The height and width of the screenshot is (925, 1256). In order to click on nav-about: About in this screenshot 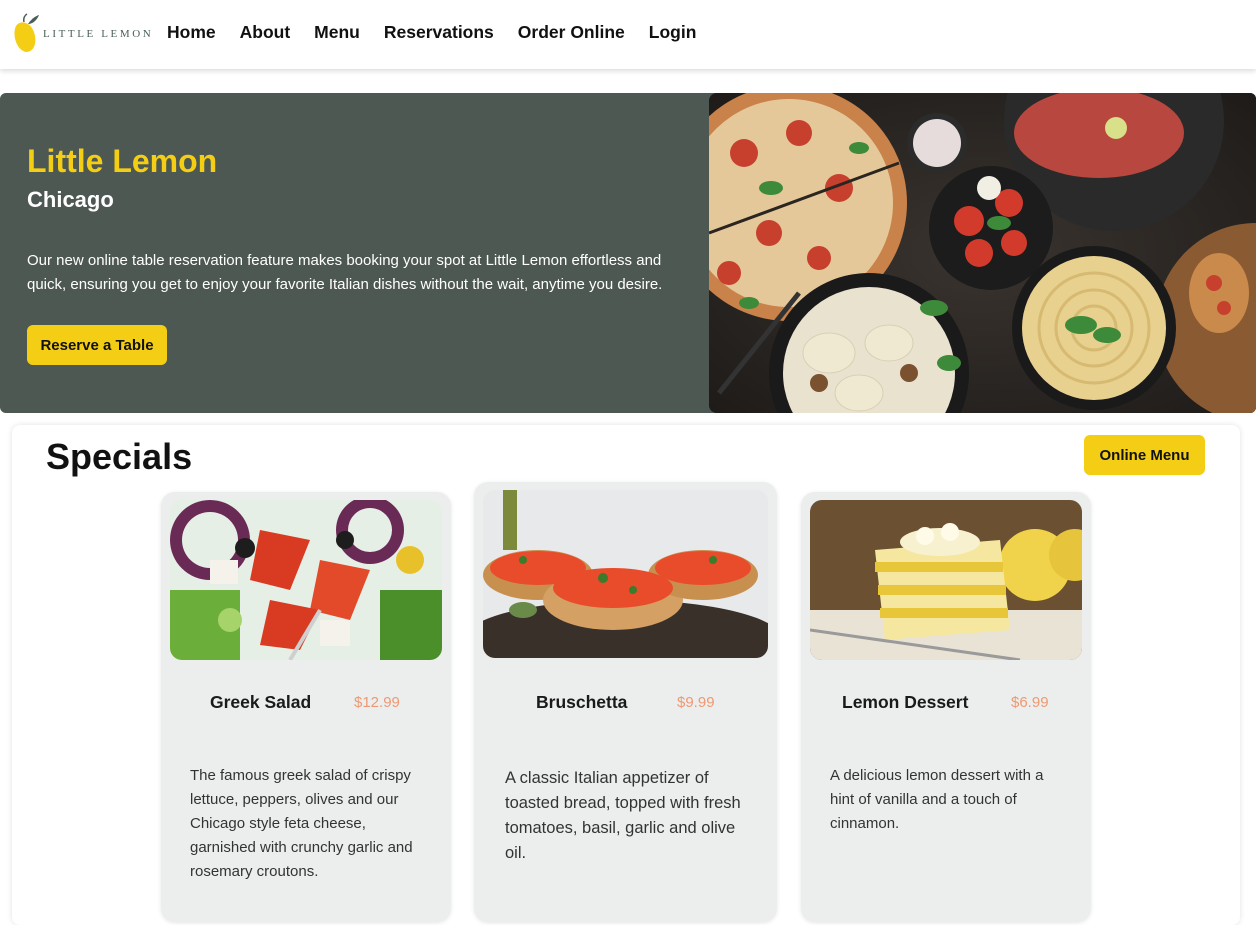, I will do `click(265, 32)`.